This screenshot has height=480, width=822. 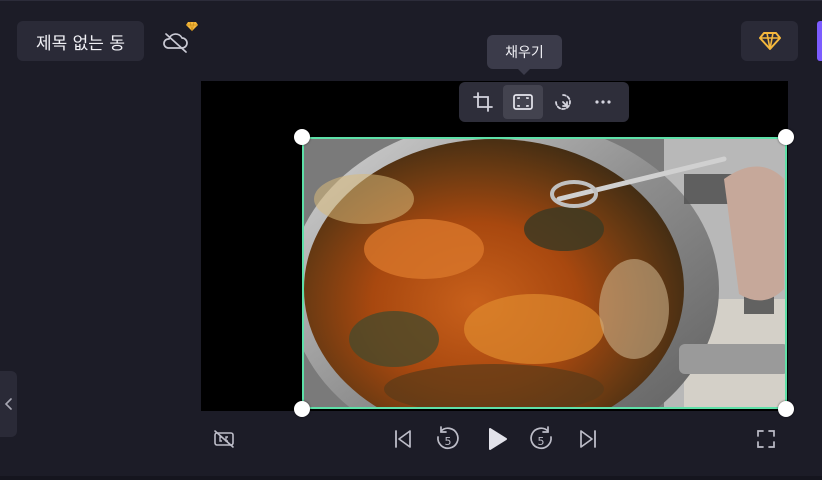 I want to click on upgrade-button, so click(x=769, y=41).